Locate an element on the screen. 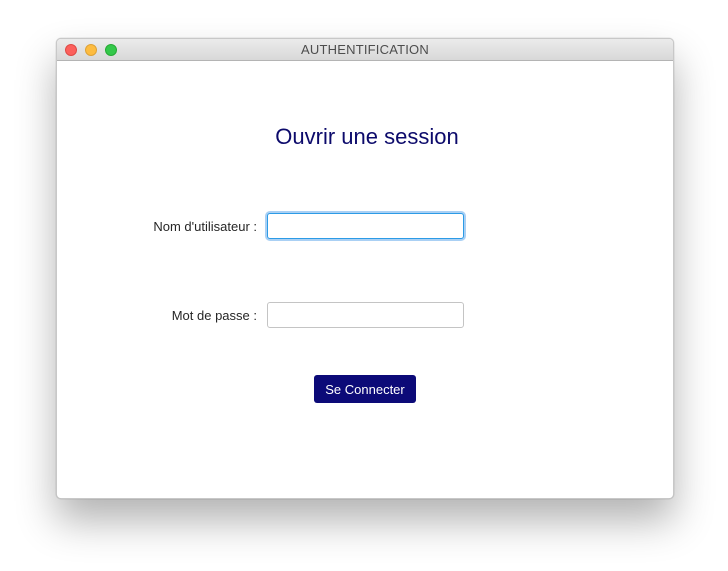 The height and width of the screenshot is (571, 728). title-bar: AUTHENTIFICATION is located at coordinates (365, 50).